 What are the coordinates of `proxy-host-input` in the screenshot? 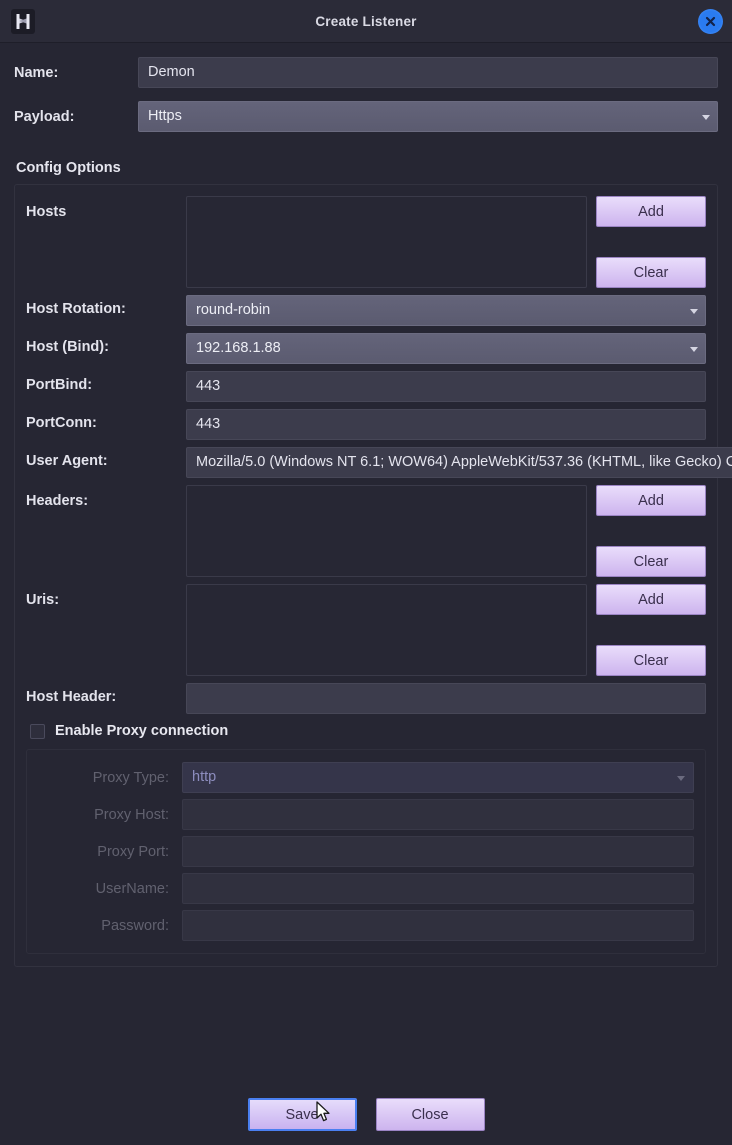 It's located at (438, 814).